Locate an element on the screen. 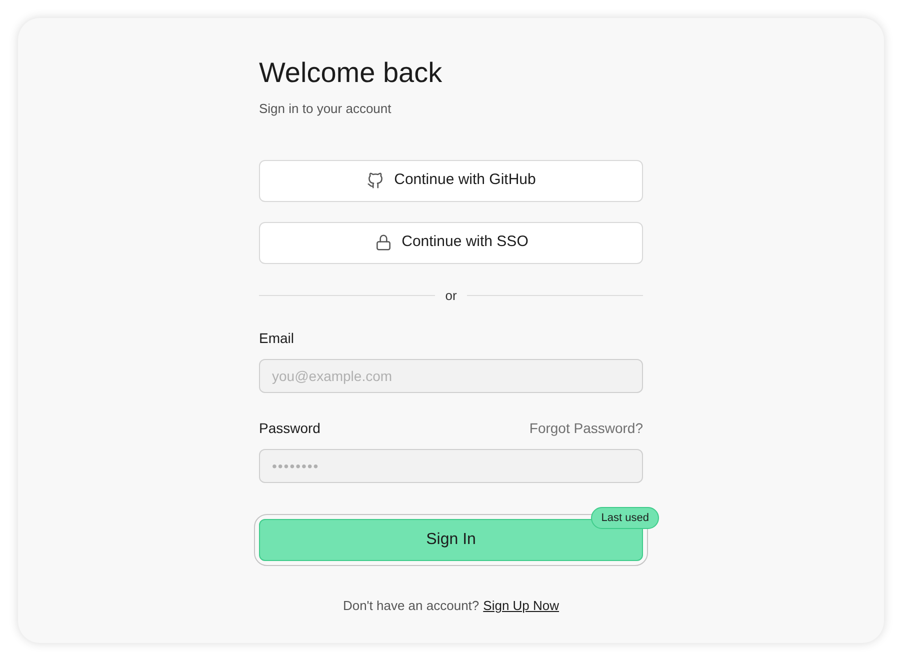 Image resolution: width=902 pixels, height=661 pixels. divider-label: or is located at coordinates (451, 295).